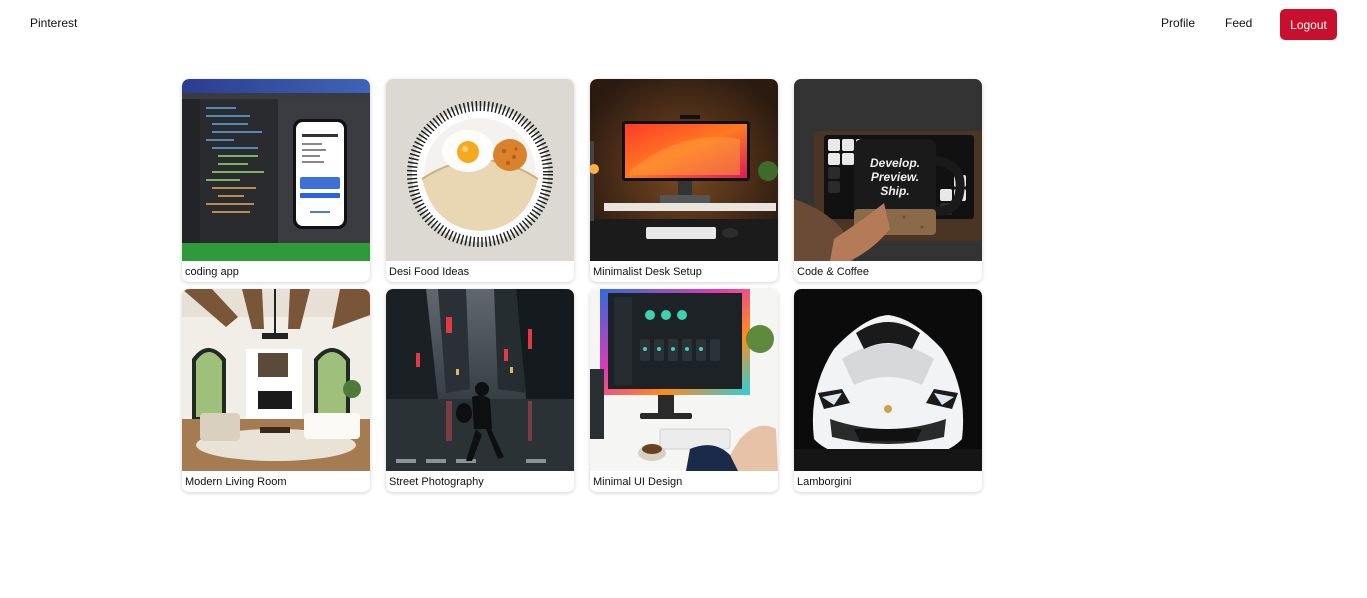 This screenshot has width=1367, height=598. What do you see at coordinates (212, 272) in the screenshot?
I see `pin-title: coding app` at bounding box center [212, 272].